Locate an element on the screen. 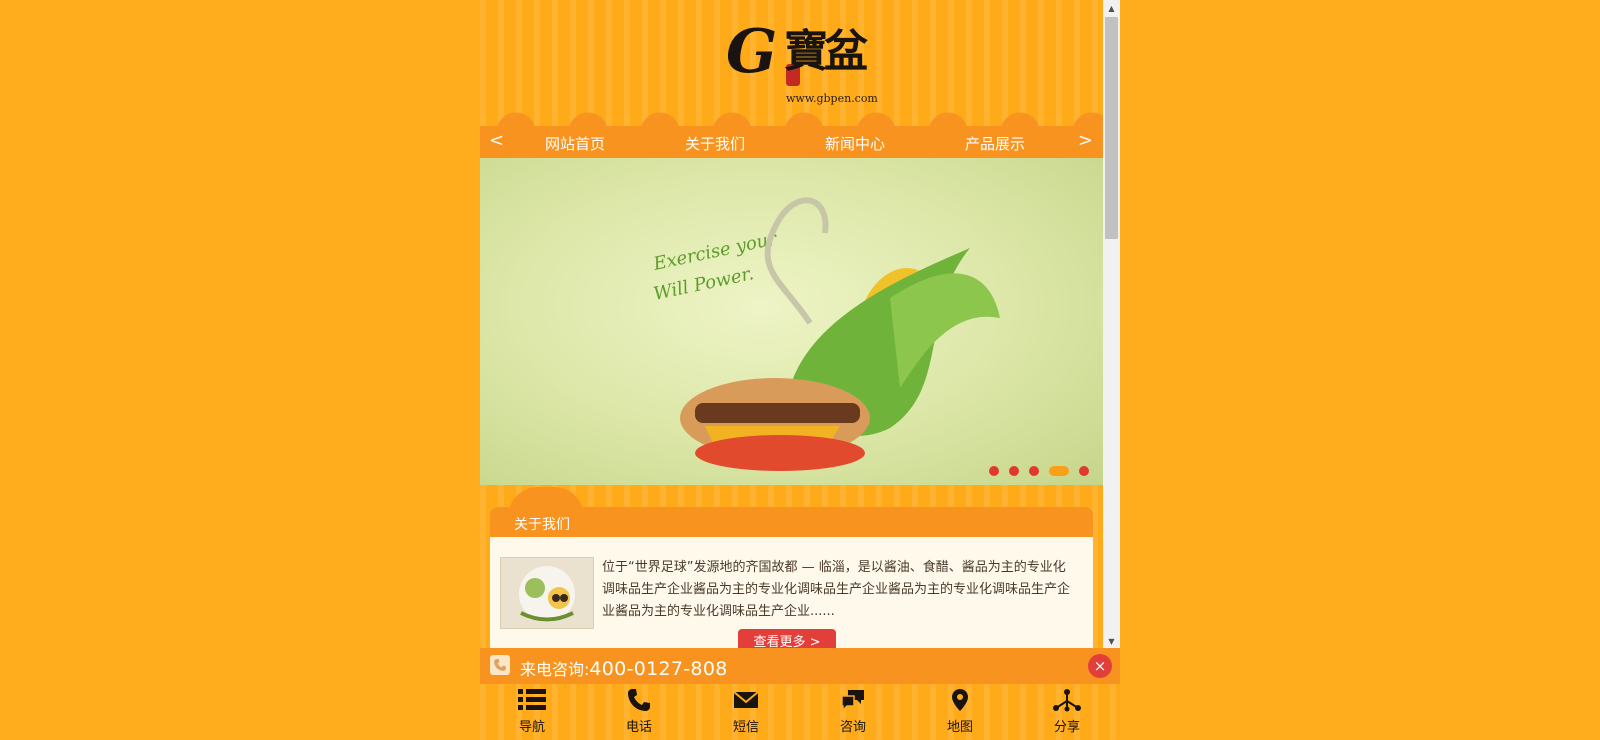  about-section-title: 关于我们 is located at coordinates (542, 525).